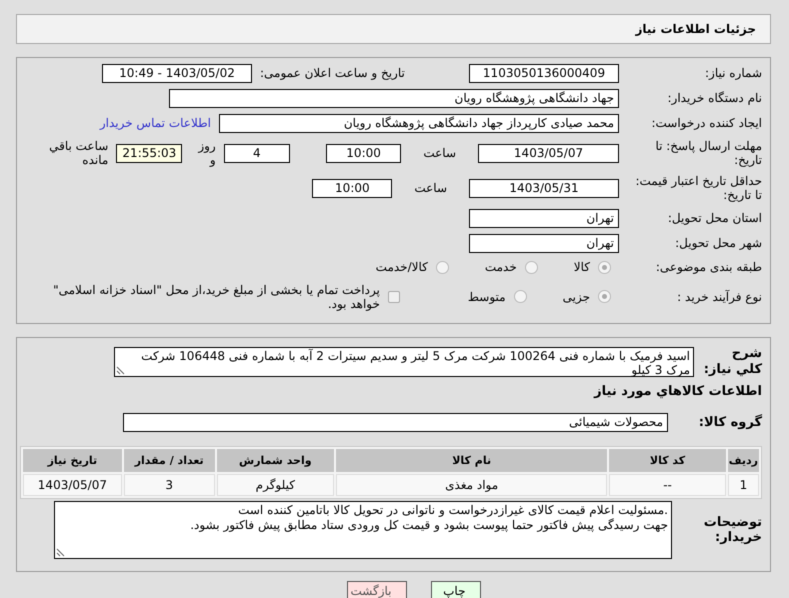 This screenshot has width=789, height=598. What do you see at coordinates (544, 188) in the screenshot?
I see `date-field: 1403/05/31` at bounding box center [544, 188].